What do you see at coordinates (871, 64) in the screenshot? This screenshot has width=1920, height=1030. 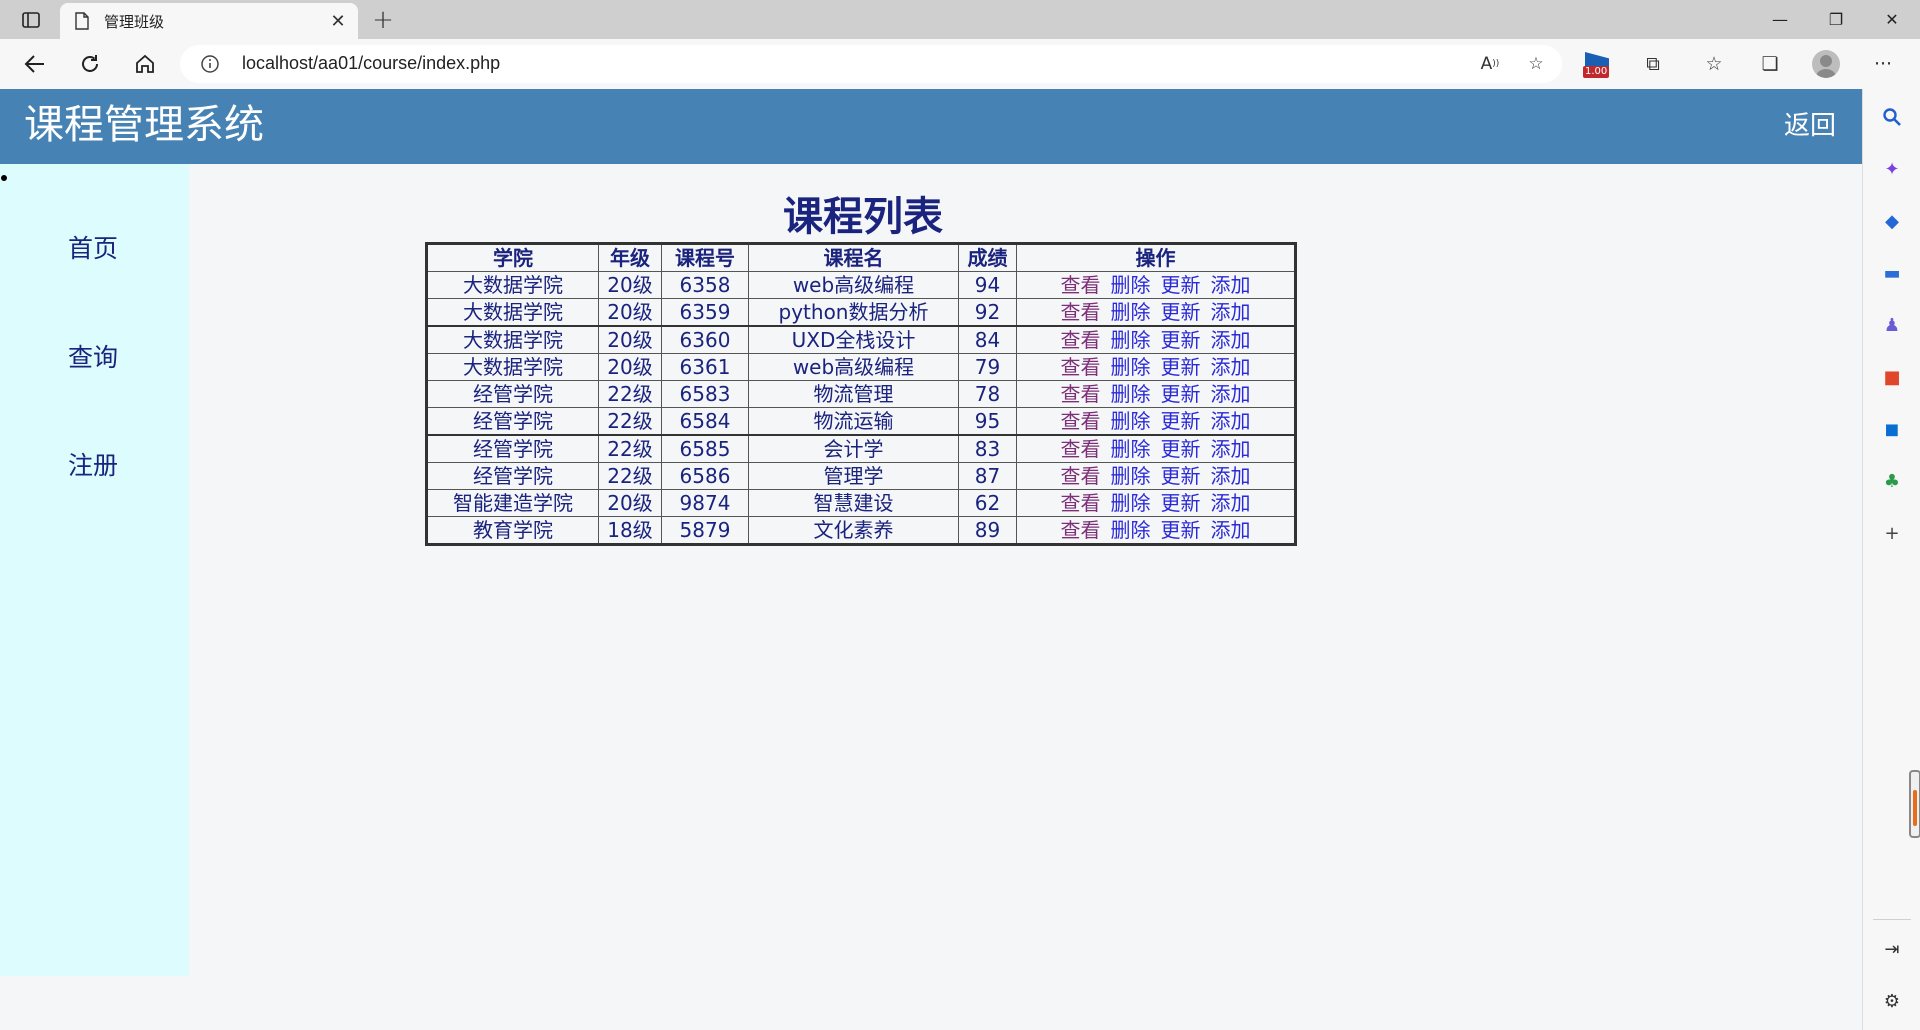 I see `address-bar: localhost/aa01/course/index.php A)) ☆` at bounding box center [871, 64].